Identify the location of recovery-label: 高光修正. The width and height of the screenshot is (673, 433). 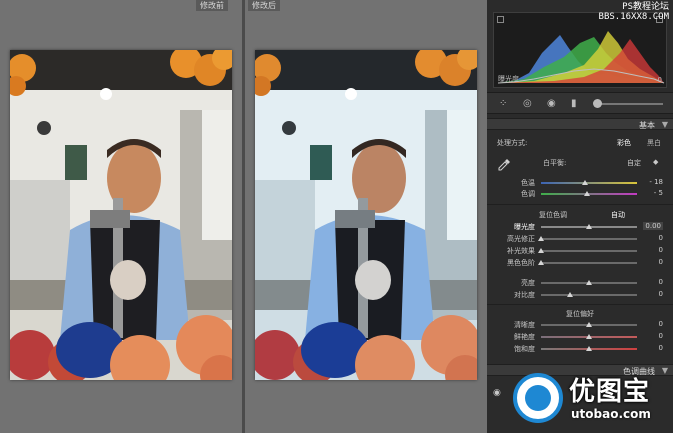
(521, 239).